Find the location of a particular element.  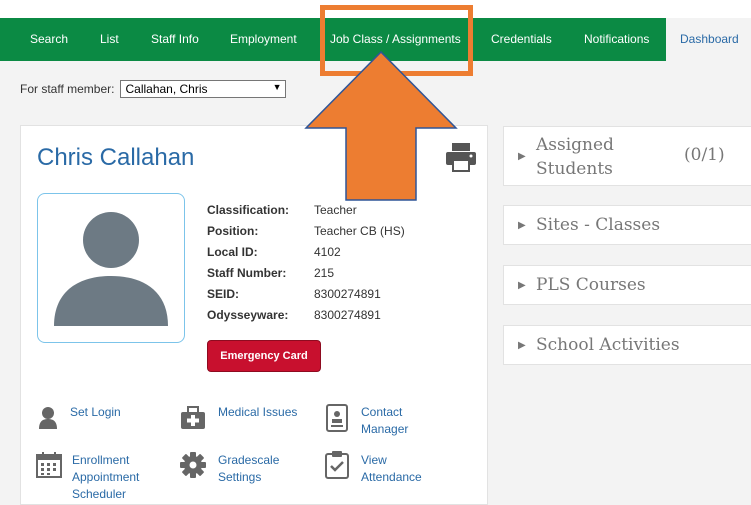

local-id-label: Local ID: is located at coordinates (232, 252).